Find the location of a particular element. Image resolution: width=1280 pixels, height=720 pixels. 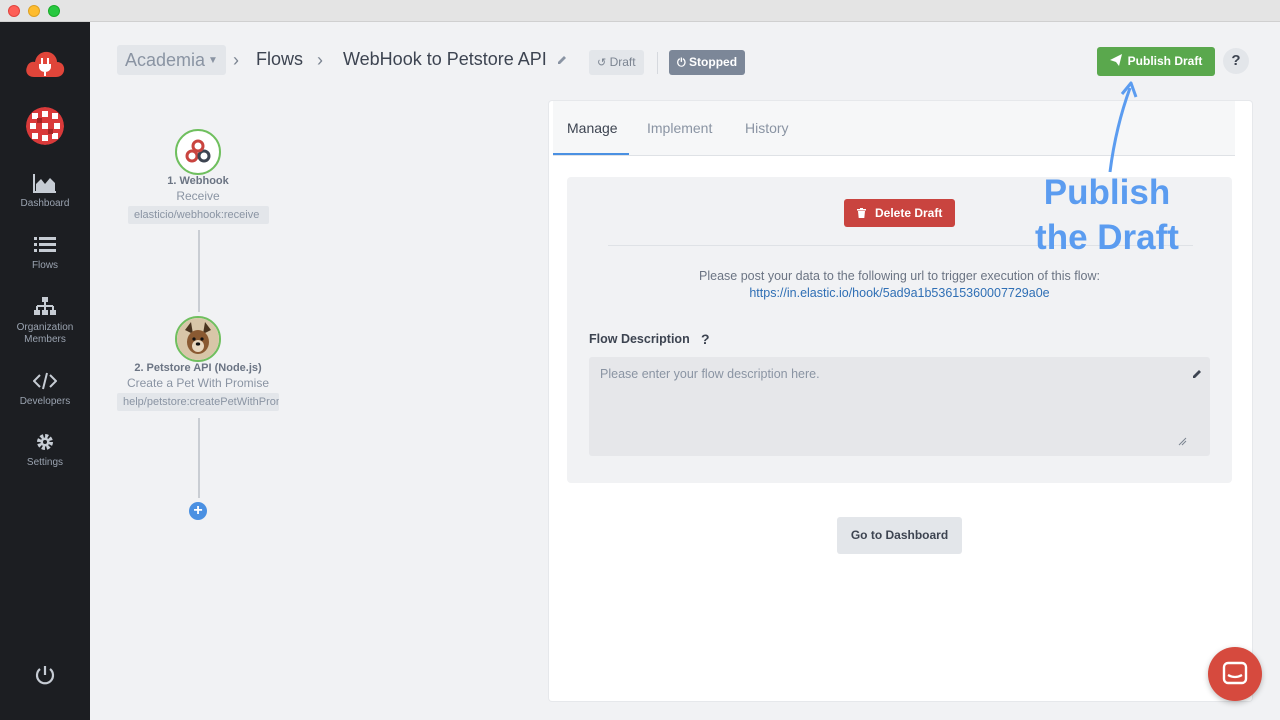

help-button: ? is located at coordinates (1236, 61).